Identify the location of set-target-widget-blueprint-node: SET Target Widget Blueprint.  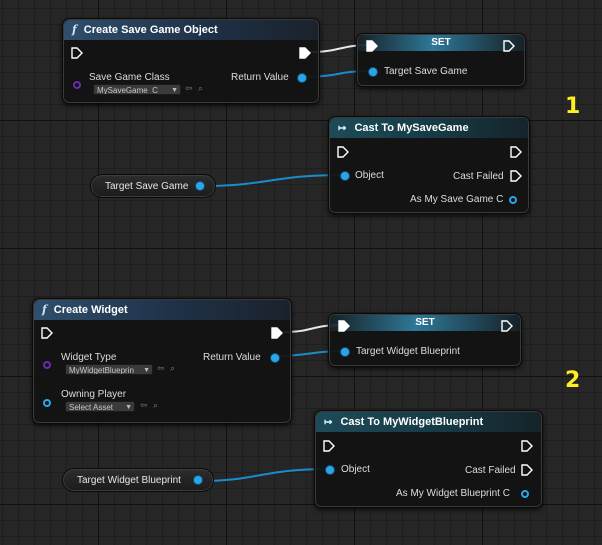
(425, 340).